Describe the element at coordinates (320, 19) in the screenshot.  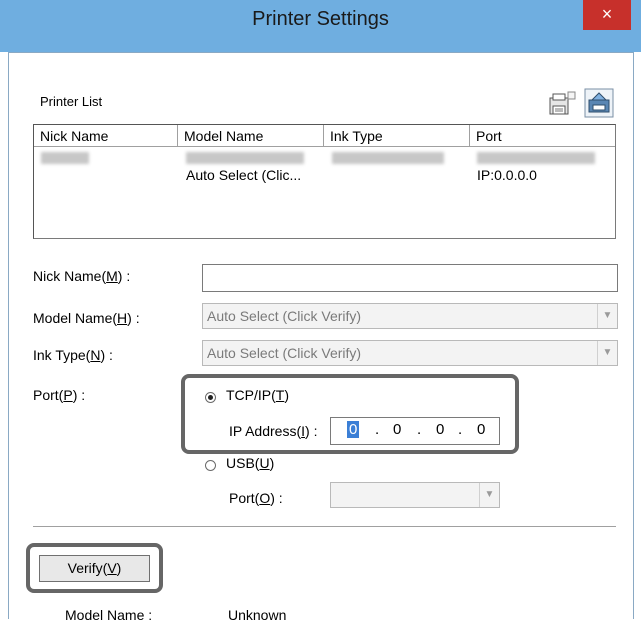
I see `window-title: Printer Settings` at that location.